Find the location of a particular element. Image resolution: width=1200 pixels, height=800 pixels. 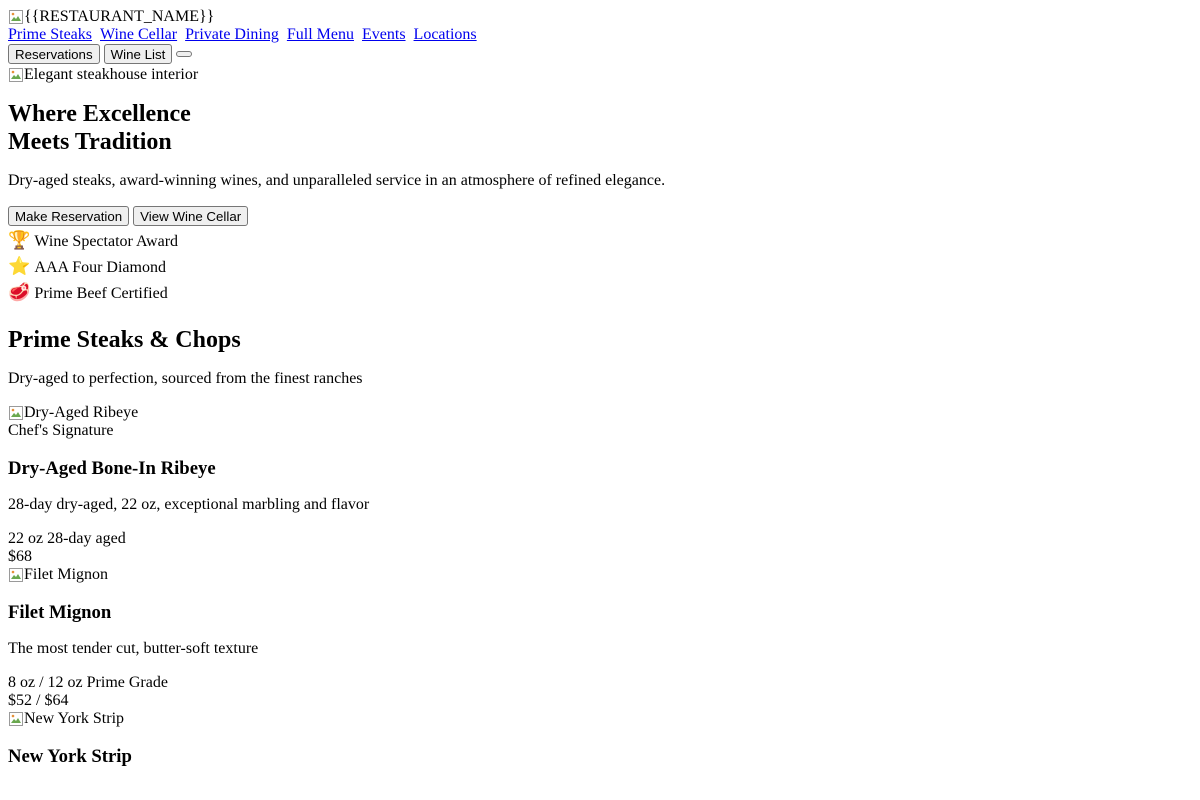

nav-link-wine-cellar: Wine Cellar is located at coordinates (138, 34).